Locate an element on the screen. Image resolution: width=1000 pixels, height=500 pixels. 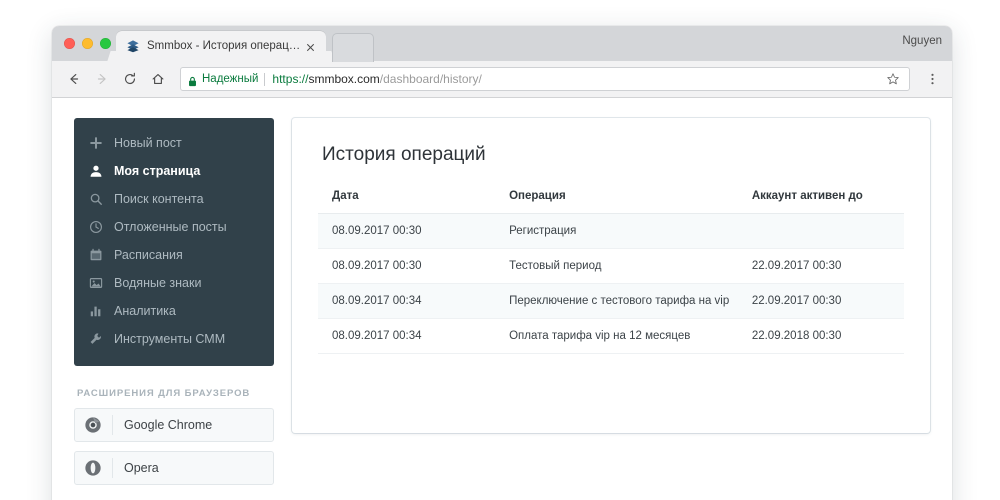
forward-button is located at coordinates (102, 79).